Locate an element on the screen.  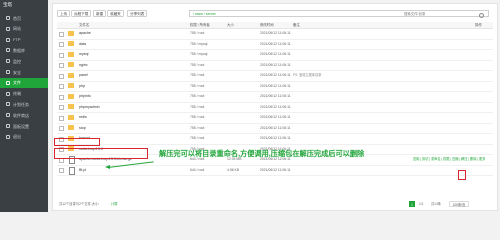
sidebar-item: FTP is located at coordinates (24, 40).